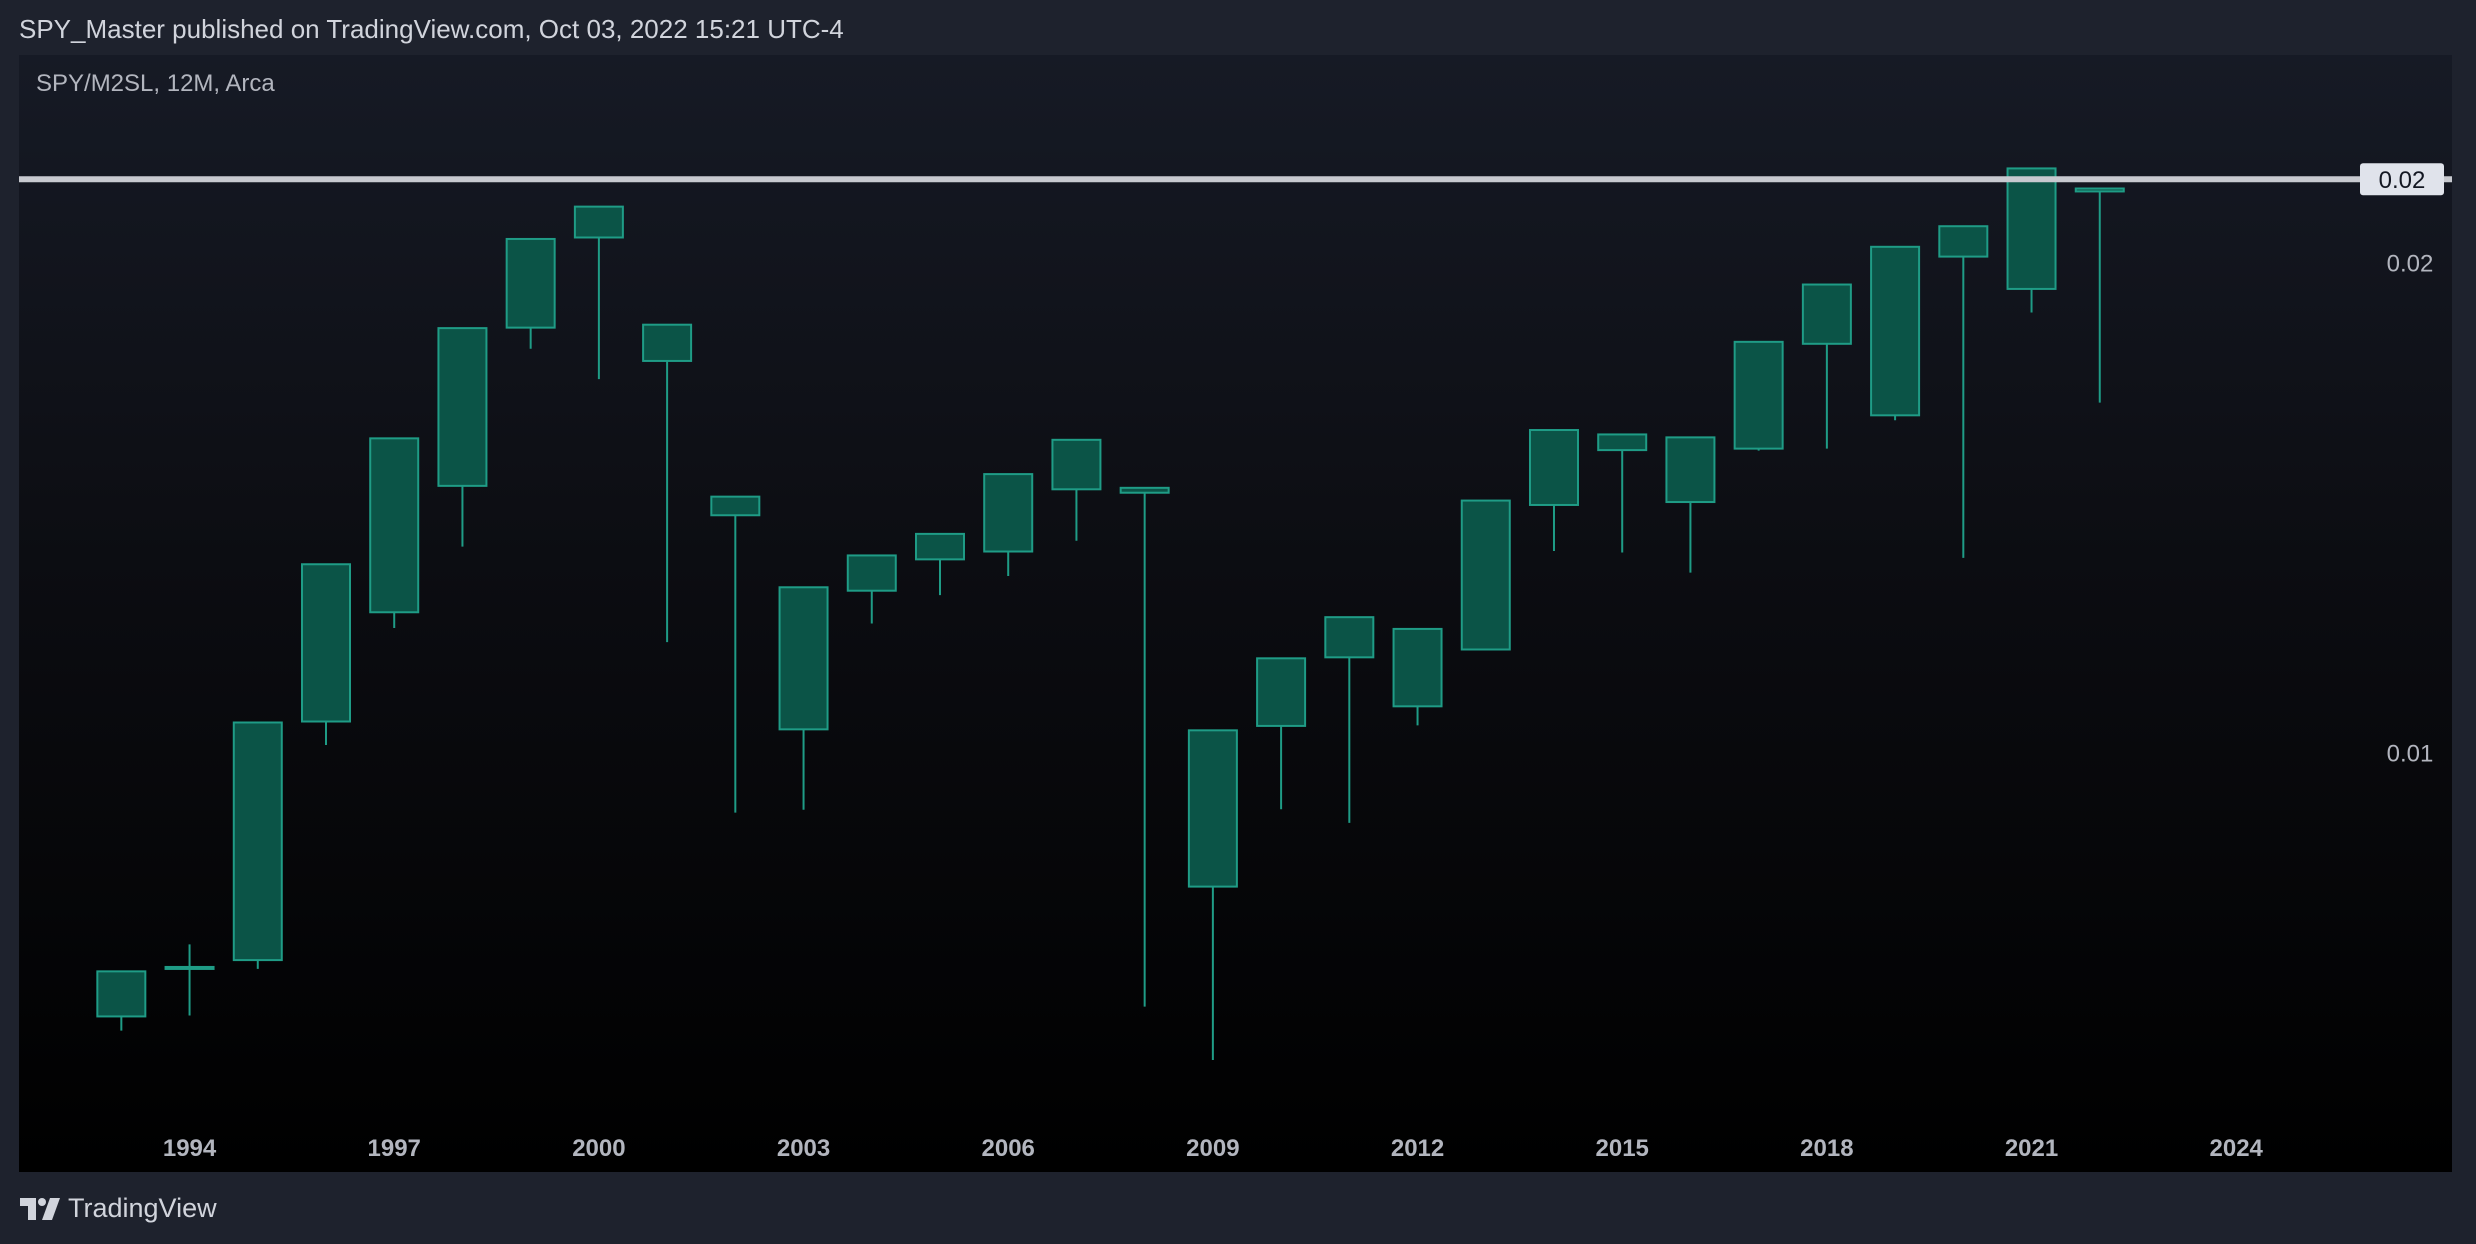  Describe the element at coordinates (1212, 1148) in the screenshot. I see `x-axis-tick-label: 2009` at that location.